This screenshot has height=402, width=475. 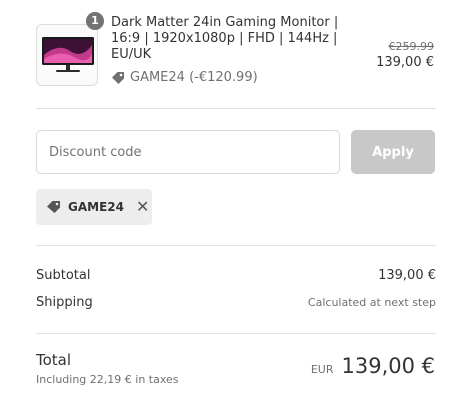 I want to click on subtotal-label: Subtotal, so click(x=63, y=275).